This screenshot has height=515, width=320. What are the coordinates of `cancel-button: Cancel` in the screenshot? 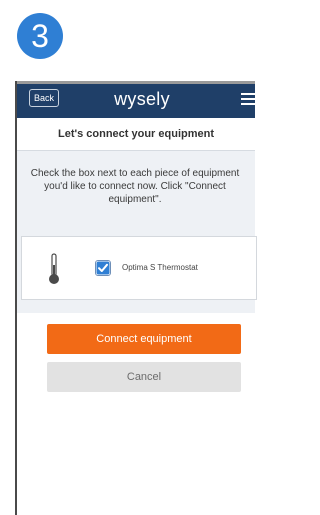 It's located at (144, 377).